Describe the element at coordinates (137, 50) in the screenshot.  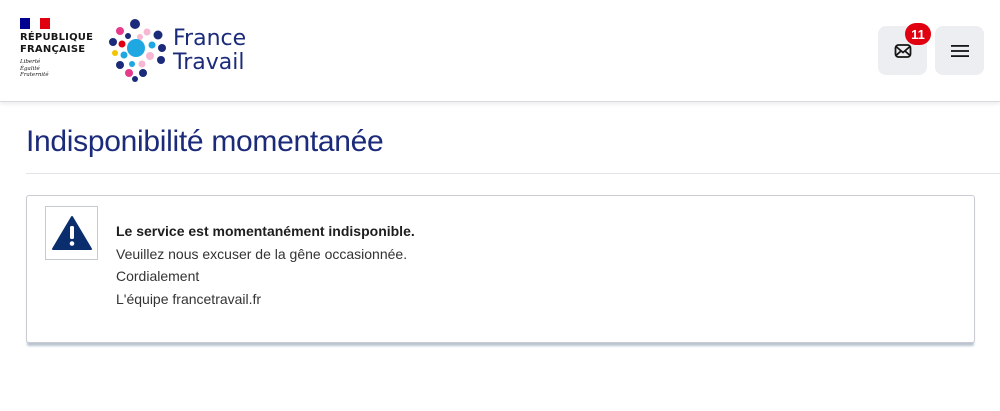
I see `france-travail-logo-icon` at that location.